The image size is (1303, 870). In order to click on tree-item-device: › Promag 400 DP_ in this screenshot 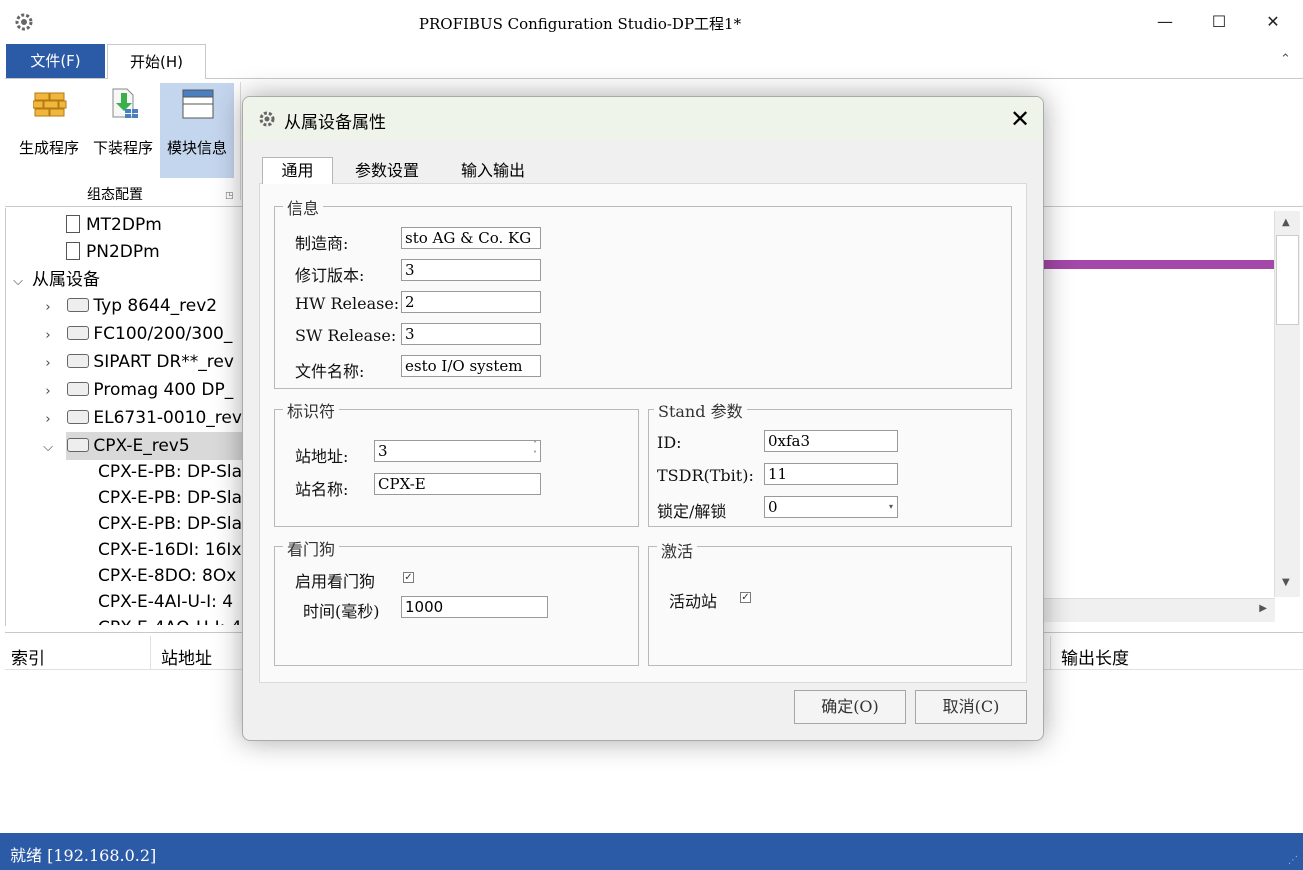, I will do `click(136, 390)`.